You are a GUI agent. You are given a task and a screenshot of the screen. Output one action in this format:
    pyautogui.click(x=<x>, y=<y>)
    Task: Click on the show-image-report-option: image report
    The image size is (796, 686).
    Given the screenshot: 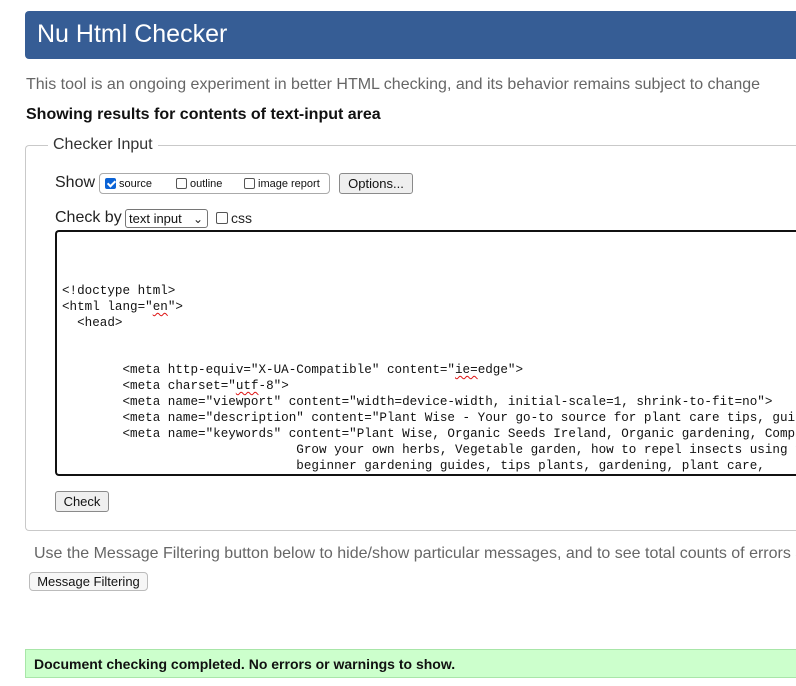 What is the action you would take?
    pyautogui.click(x=282, y=183)
    